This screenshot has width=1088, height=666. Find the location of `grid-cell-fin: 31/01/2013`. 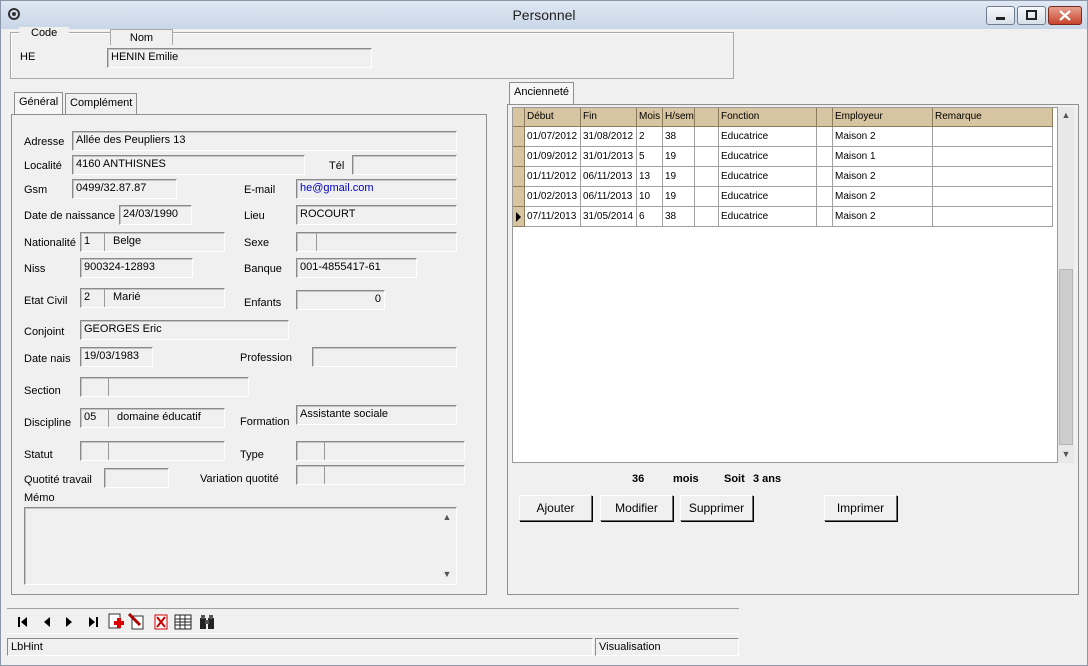

grid-cell-fin: 31/01/2013 is located at coordinates (609, 157).